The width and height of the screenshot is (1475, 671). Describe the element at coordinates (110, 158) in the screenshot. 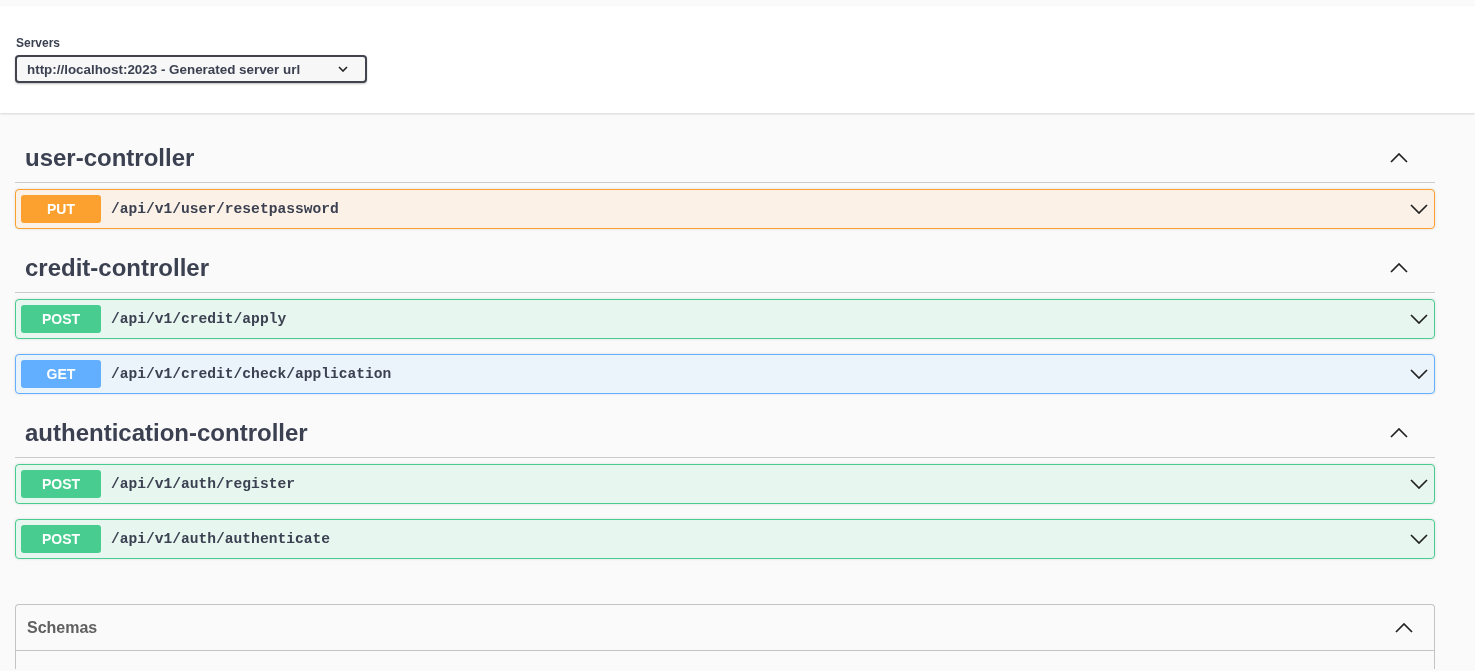

I see `tag-title: user-controller` at that location.